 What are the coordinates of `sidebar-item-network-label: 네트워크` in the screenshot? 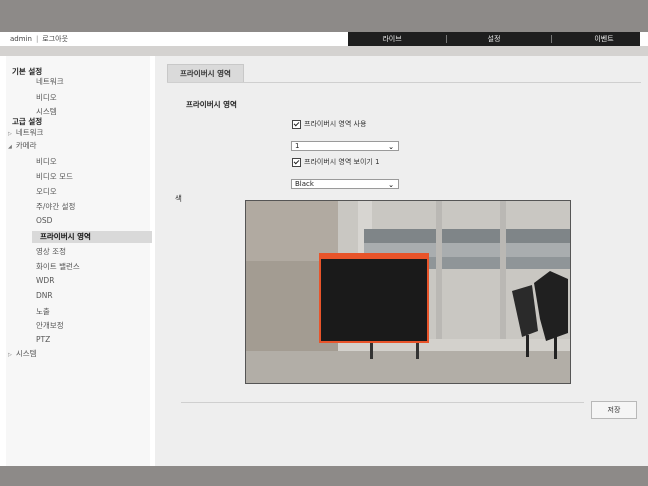 It's located at (29, 132).